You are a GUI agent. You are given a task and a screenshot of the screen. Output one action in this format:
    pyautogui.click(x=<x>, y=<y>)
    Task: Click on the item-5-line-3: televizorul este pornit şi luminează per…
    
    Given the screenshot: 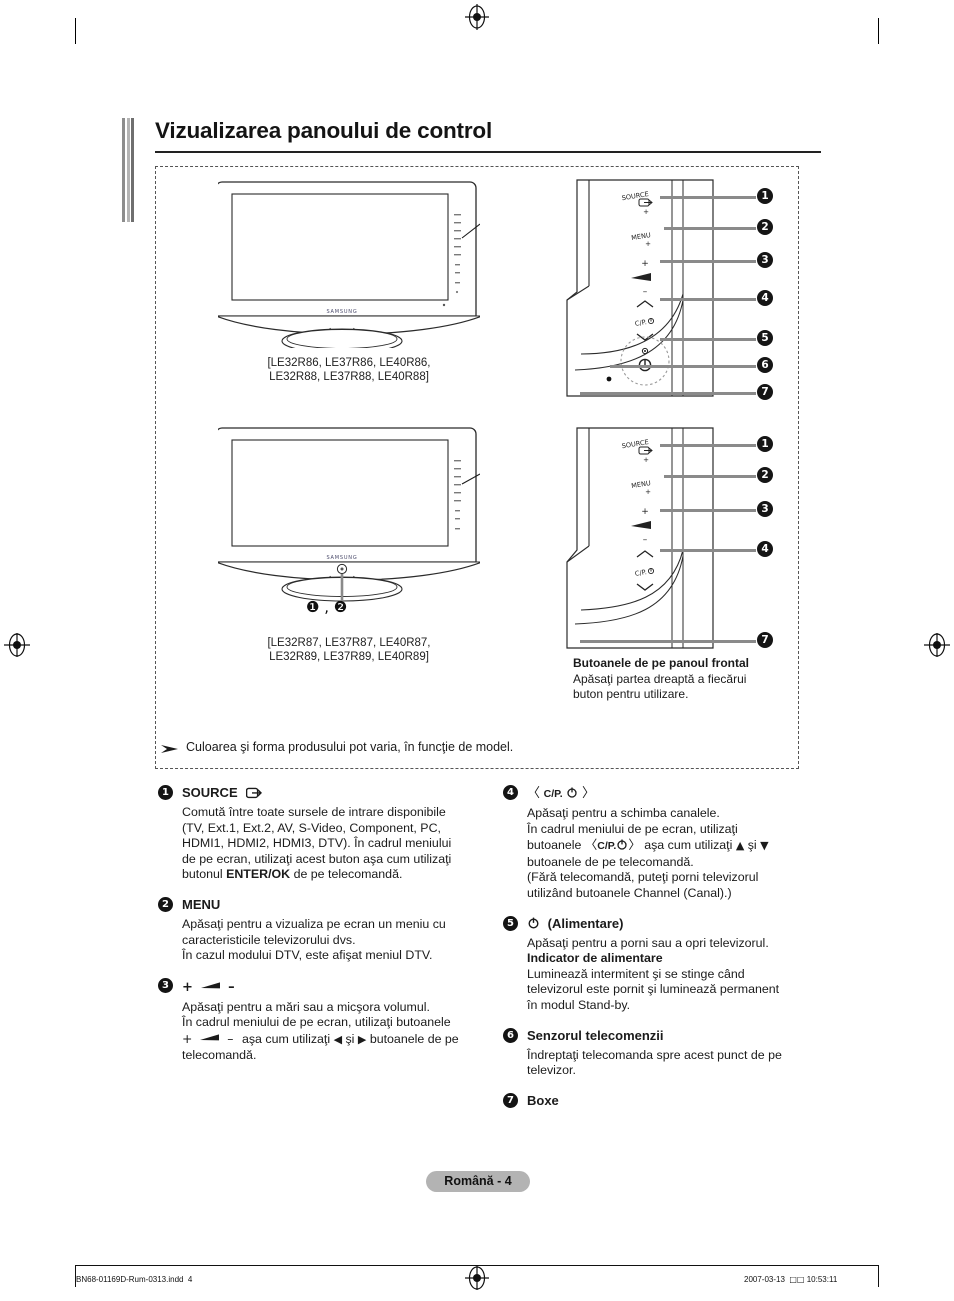 What is the action you would take?
    pyautogui.click(x=653, y=989)
    